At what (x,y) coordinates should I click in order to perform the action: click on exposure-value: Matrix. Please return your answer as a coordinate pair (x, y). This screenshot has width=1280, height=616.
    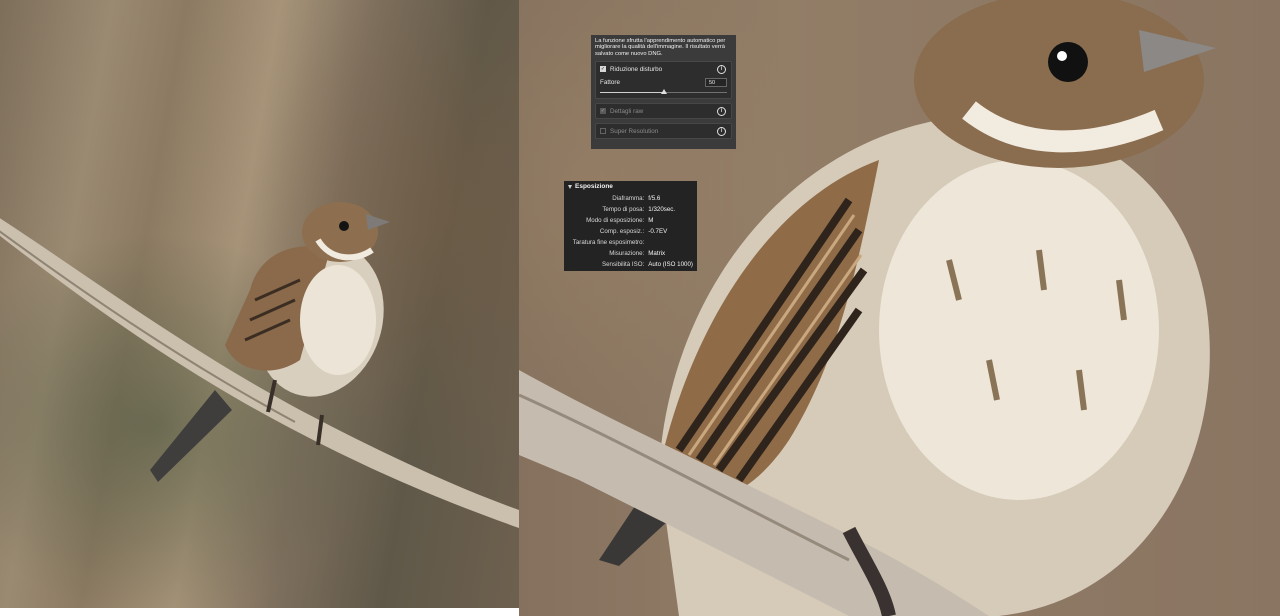
    Looking at the image, I should click on (657, 254).